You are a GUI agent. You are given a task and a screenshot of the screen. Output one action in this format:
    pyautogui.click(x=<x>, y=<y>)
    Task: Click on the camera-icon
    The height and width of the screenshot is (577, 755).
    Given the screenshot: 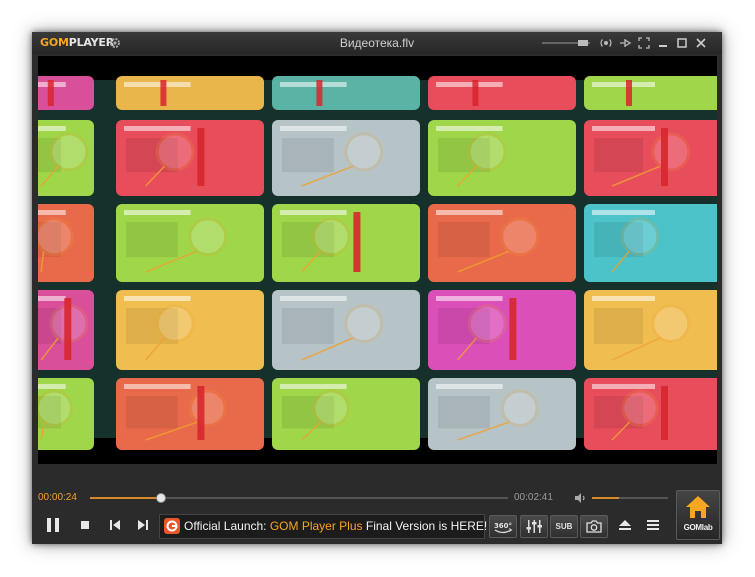 What is the action you would take?
    pyautogui.click(x=594, y=526)
    